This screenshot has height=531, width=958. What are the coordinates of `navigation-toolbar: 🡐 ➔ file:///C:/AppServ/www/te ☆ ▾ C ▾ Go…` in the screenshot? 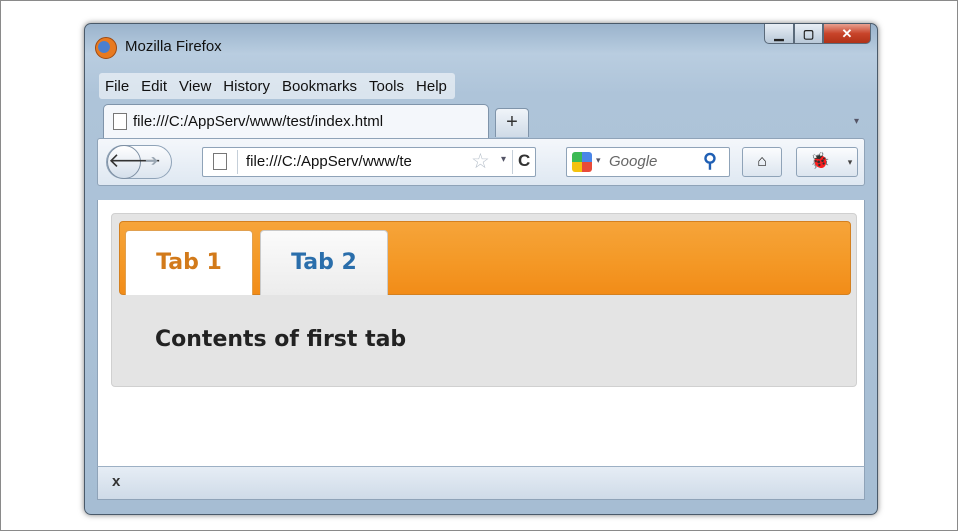 It's located at (481, 162).